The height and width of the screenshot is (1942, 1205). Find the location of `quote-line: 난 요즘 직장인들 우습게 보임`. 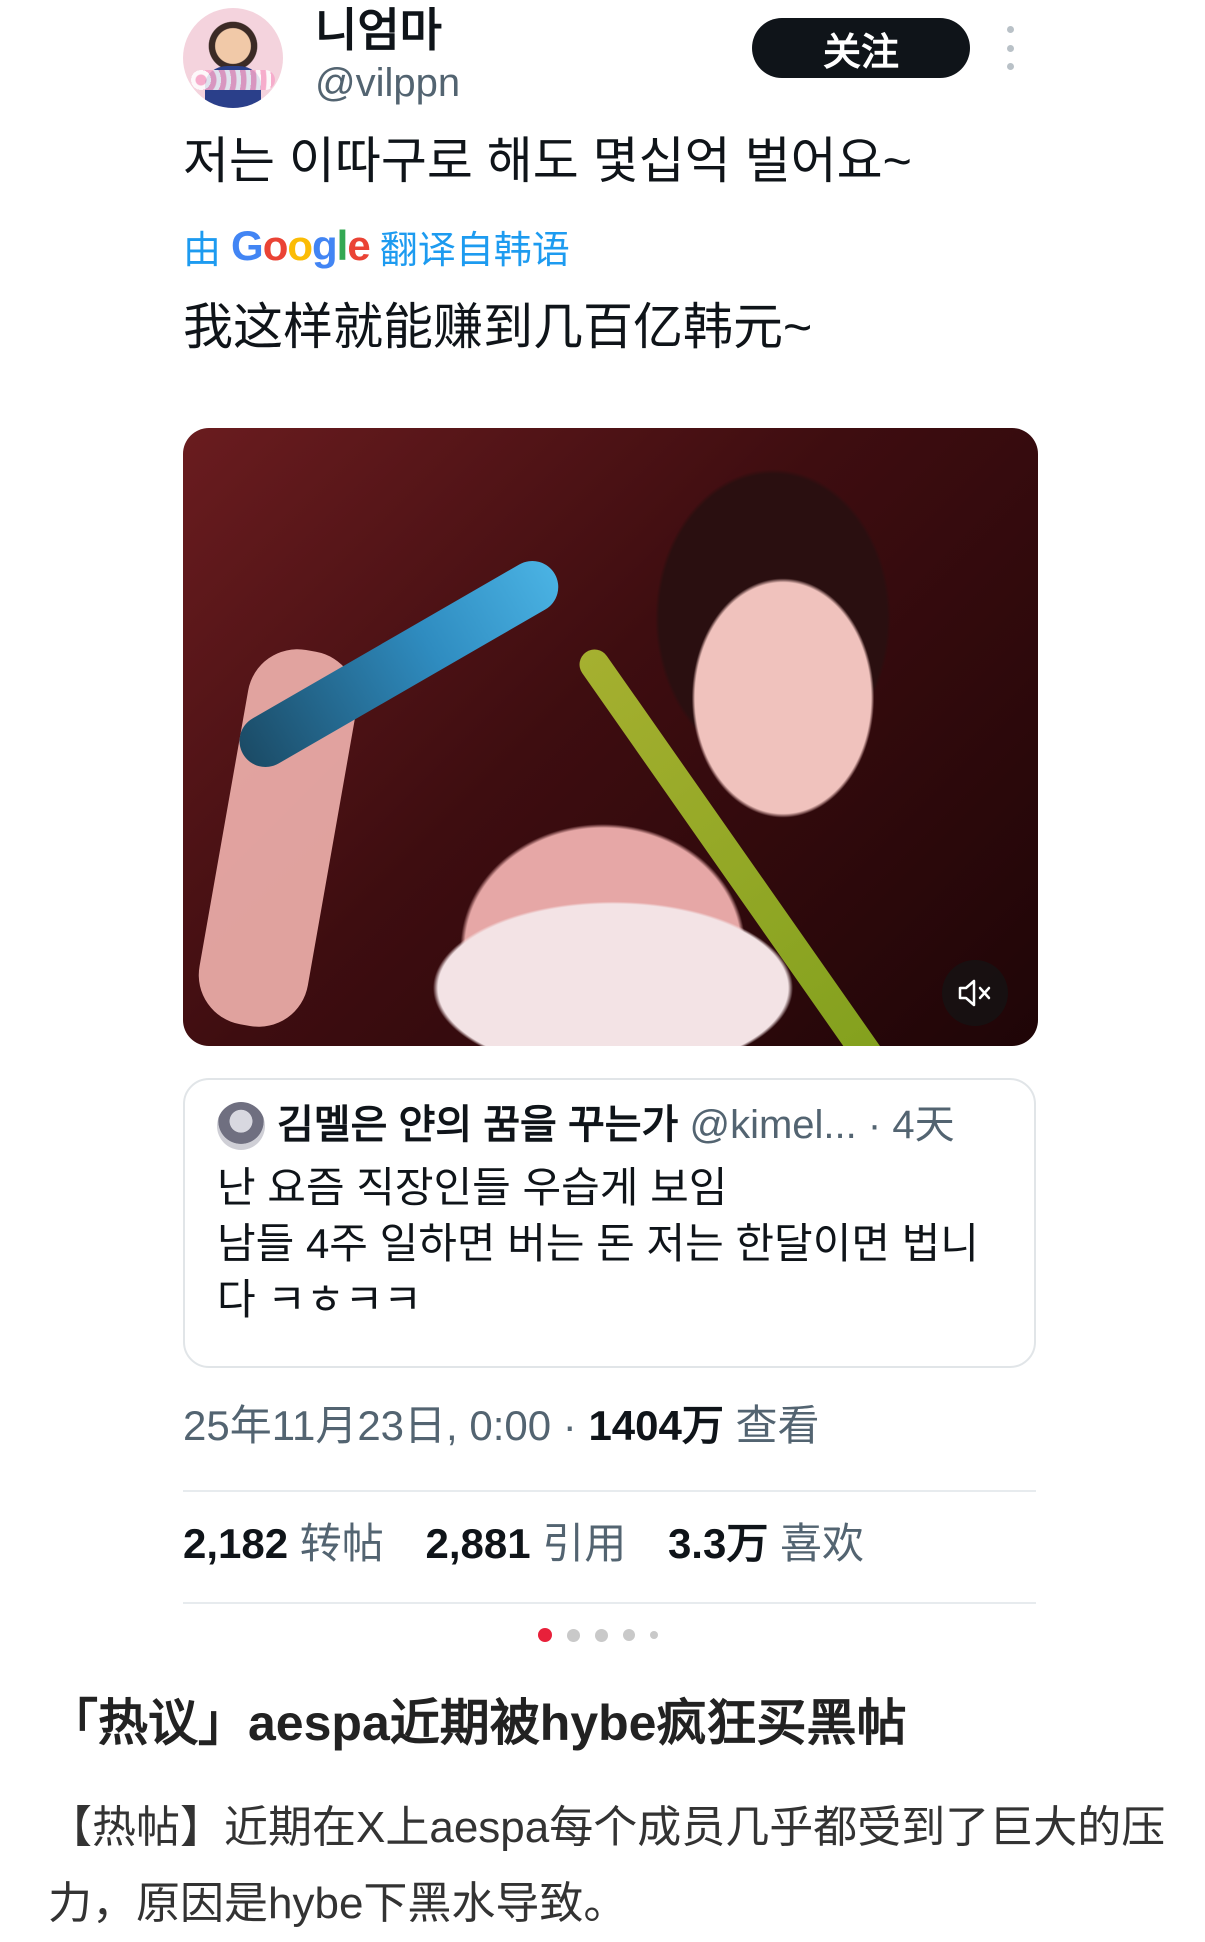

quote-line: 난 요즘 직장인들 우습게 보임 is located at coordinates (472, 1187).